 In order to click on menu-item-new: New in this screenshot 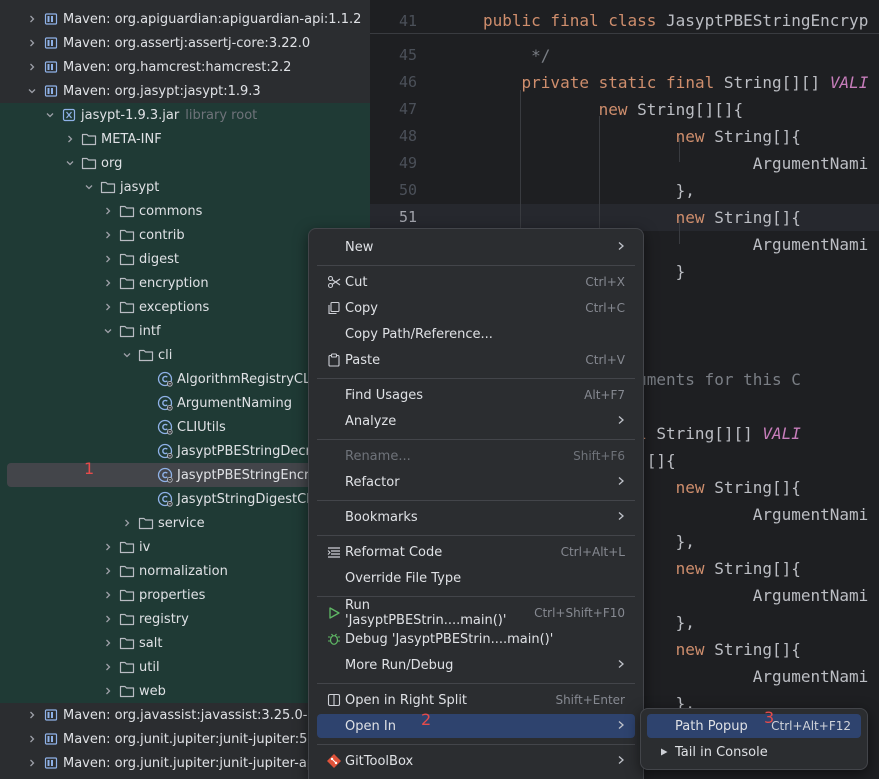, I will do `click(476, 247)`.